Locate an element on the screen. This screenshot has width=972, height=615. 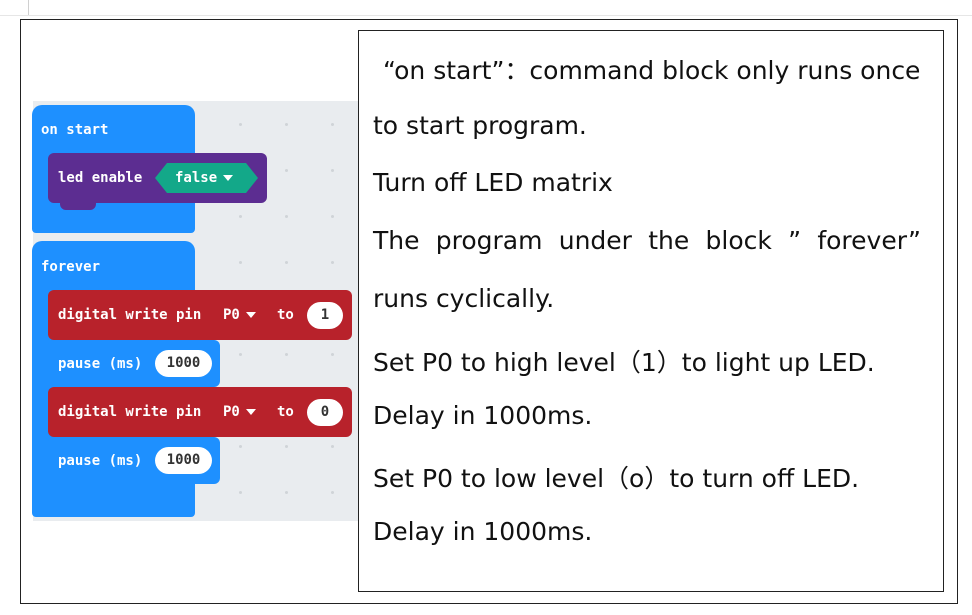
led-value-text: false is located at coordinates (196, 178).